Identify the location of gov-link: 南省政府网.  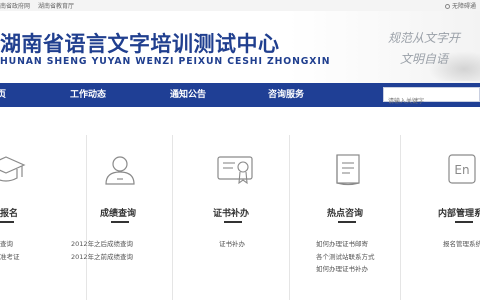
(15, 6).